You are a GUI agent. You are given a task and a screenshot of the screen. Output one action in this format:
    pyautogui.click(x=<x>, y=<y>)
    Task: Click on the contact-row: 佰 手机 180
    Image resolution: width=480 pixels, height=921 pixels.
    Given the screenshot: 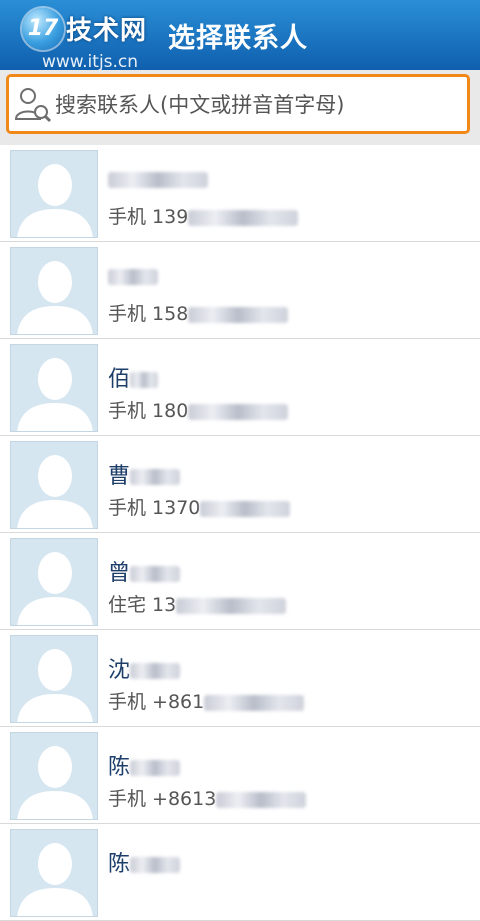 What is the action you would take?
    pyautogui.click(x=240, y=387)
    